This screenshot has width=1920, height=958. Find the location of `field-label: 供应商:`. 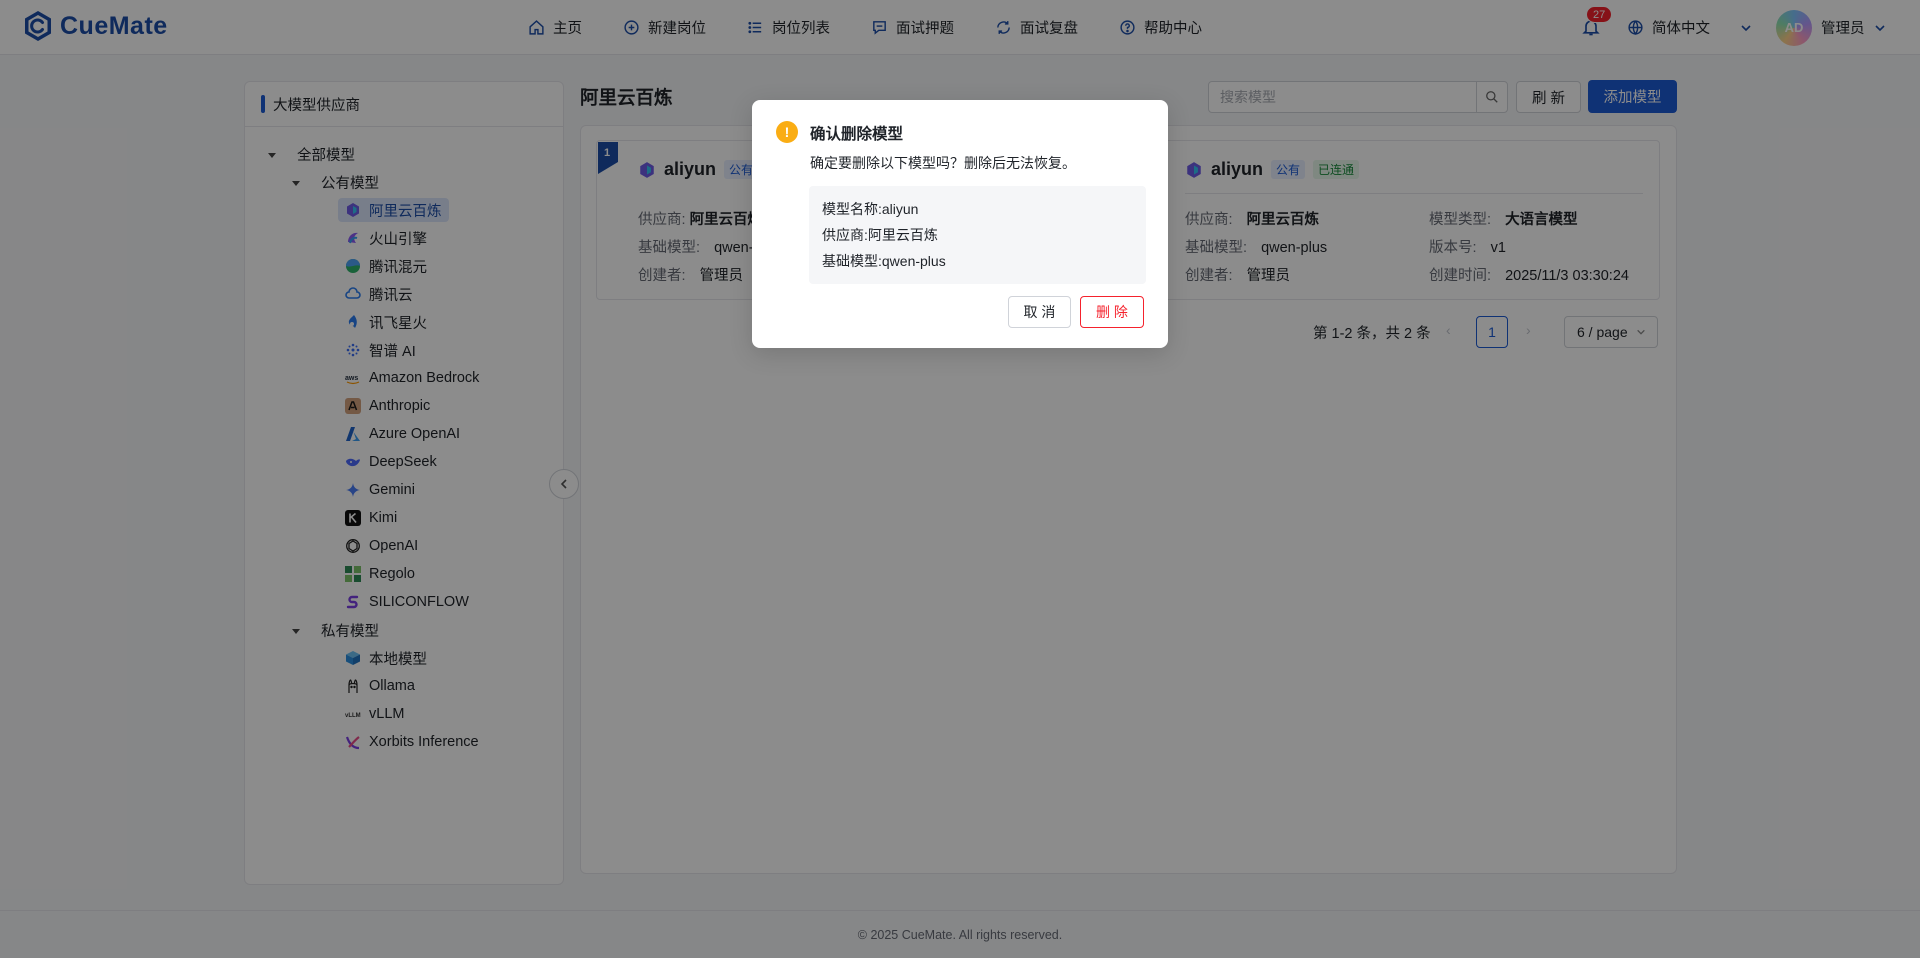

field-label: 供应商: is located at coordinates (845, 235).